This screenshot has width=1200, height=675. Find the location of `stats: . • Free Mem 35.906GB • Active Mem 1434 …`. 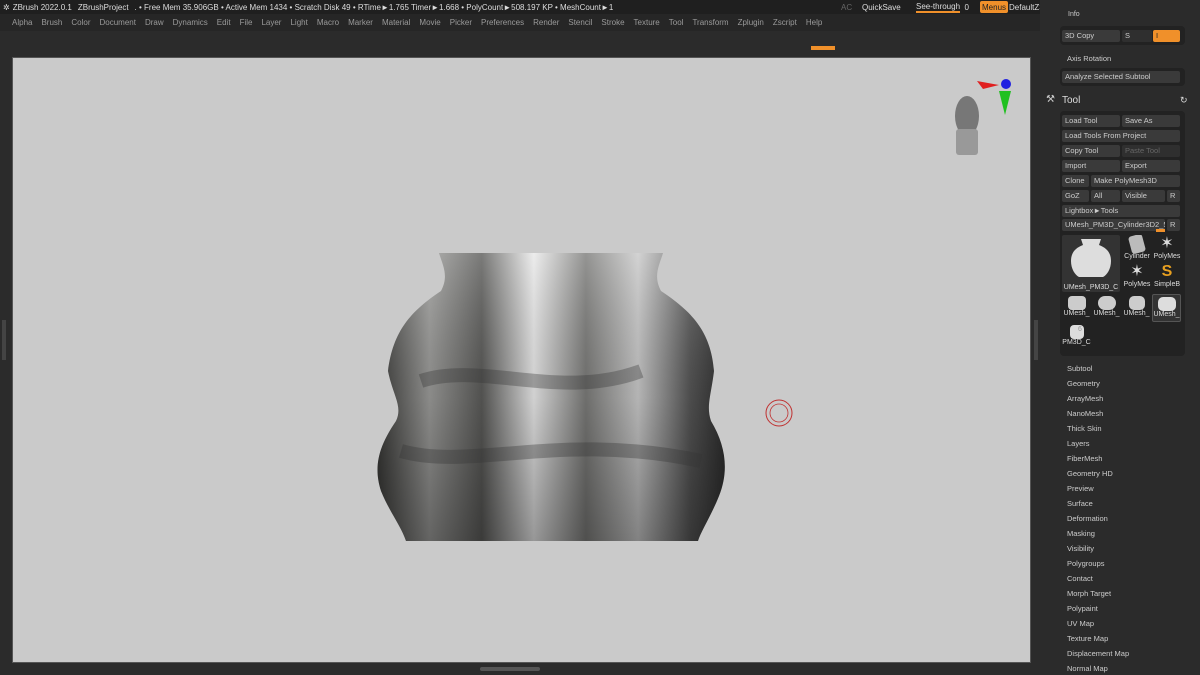

stats: . • Free Mem 35.906GB • Active Mem 1434 … is located at coordinates (374, 7).